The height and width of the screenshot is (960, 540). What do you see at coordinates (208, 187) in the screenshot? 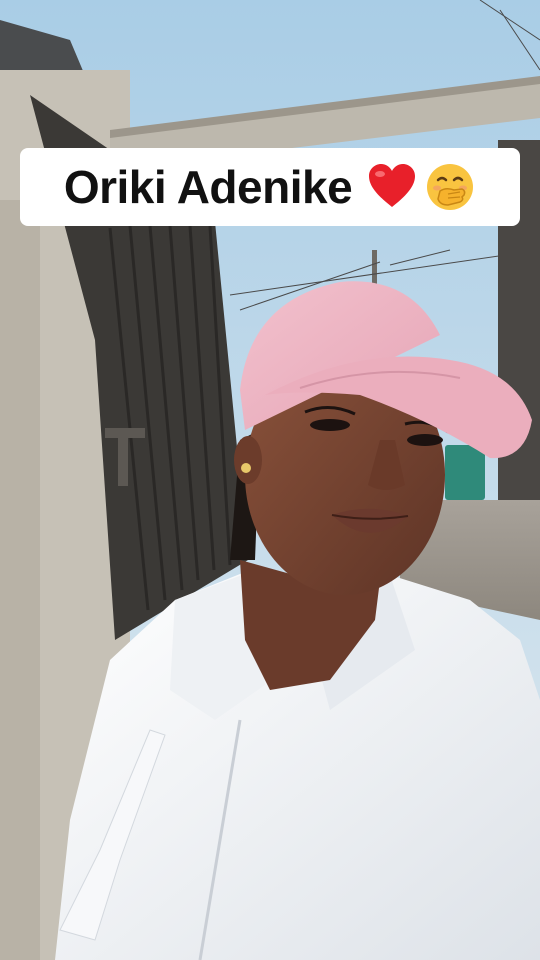
I see `caption-text: Oriki Adenike` at bounding box center [208, 187].